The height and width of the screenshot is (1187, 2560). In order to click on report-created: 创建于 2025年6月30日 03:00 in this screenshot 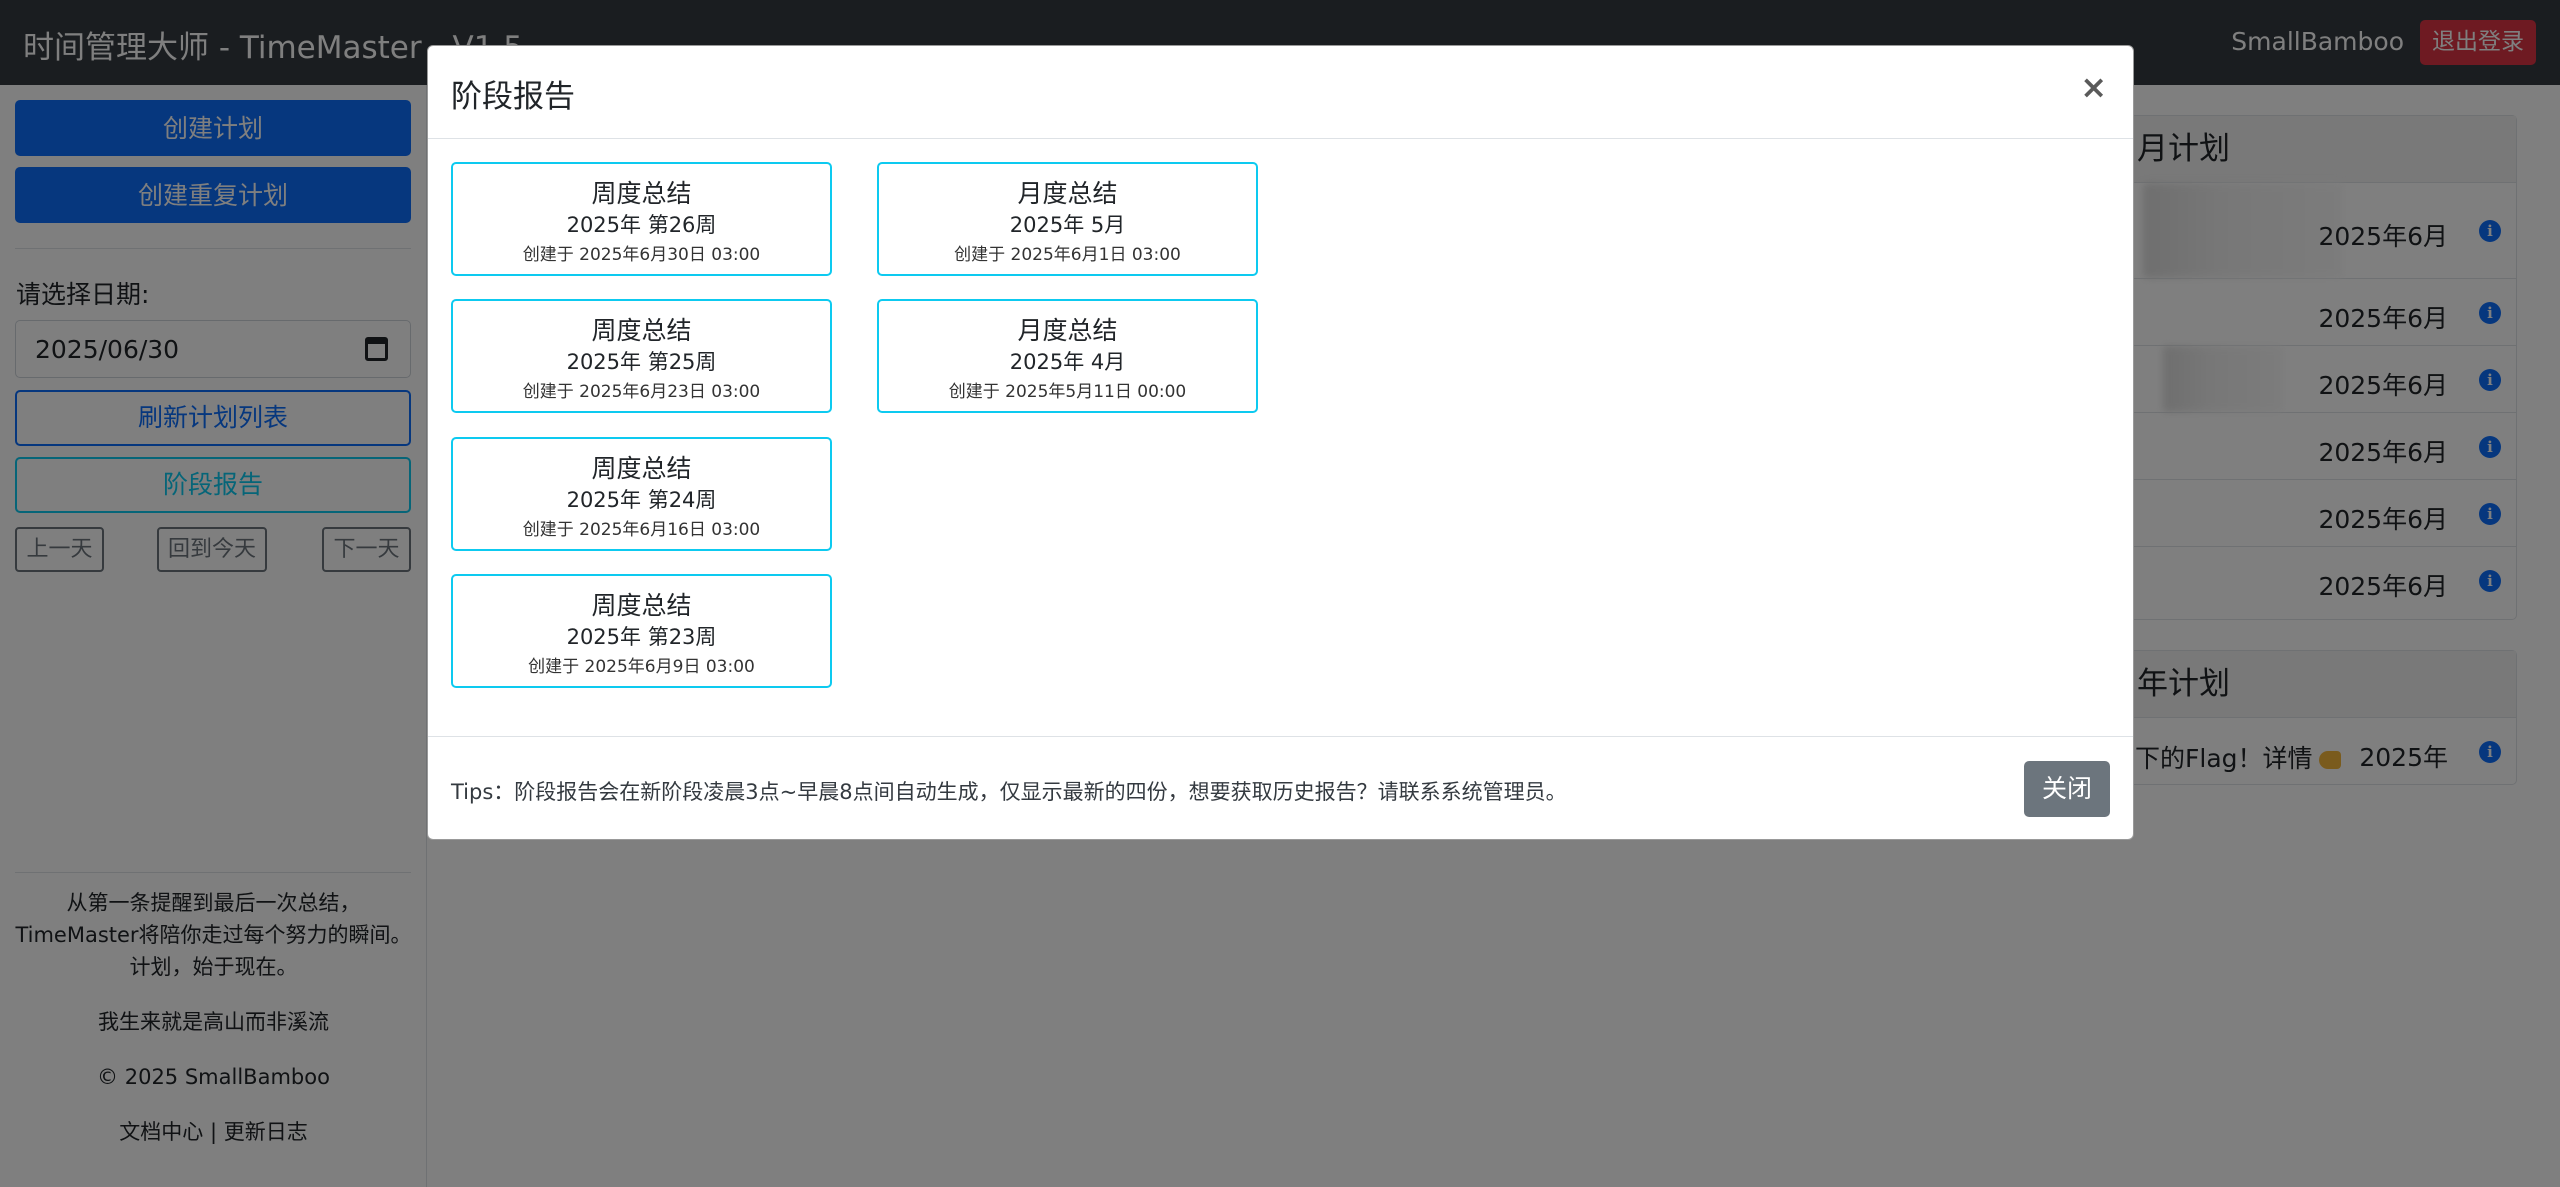, I will do `click(641, 255)`.